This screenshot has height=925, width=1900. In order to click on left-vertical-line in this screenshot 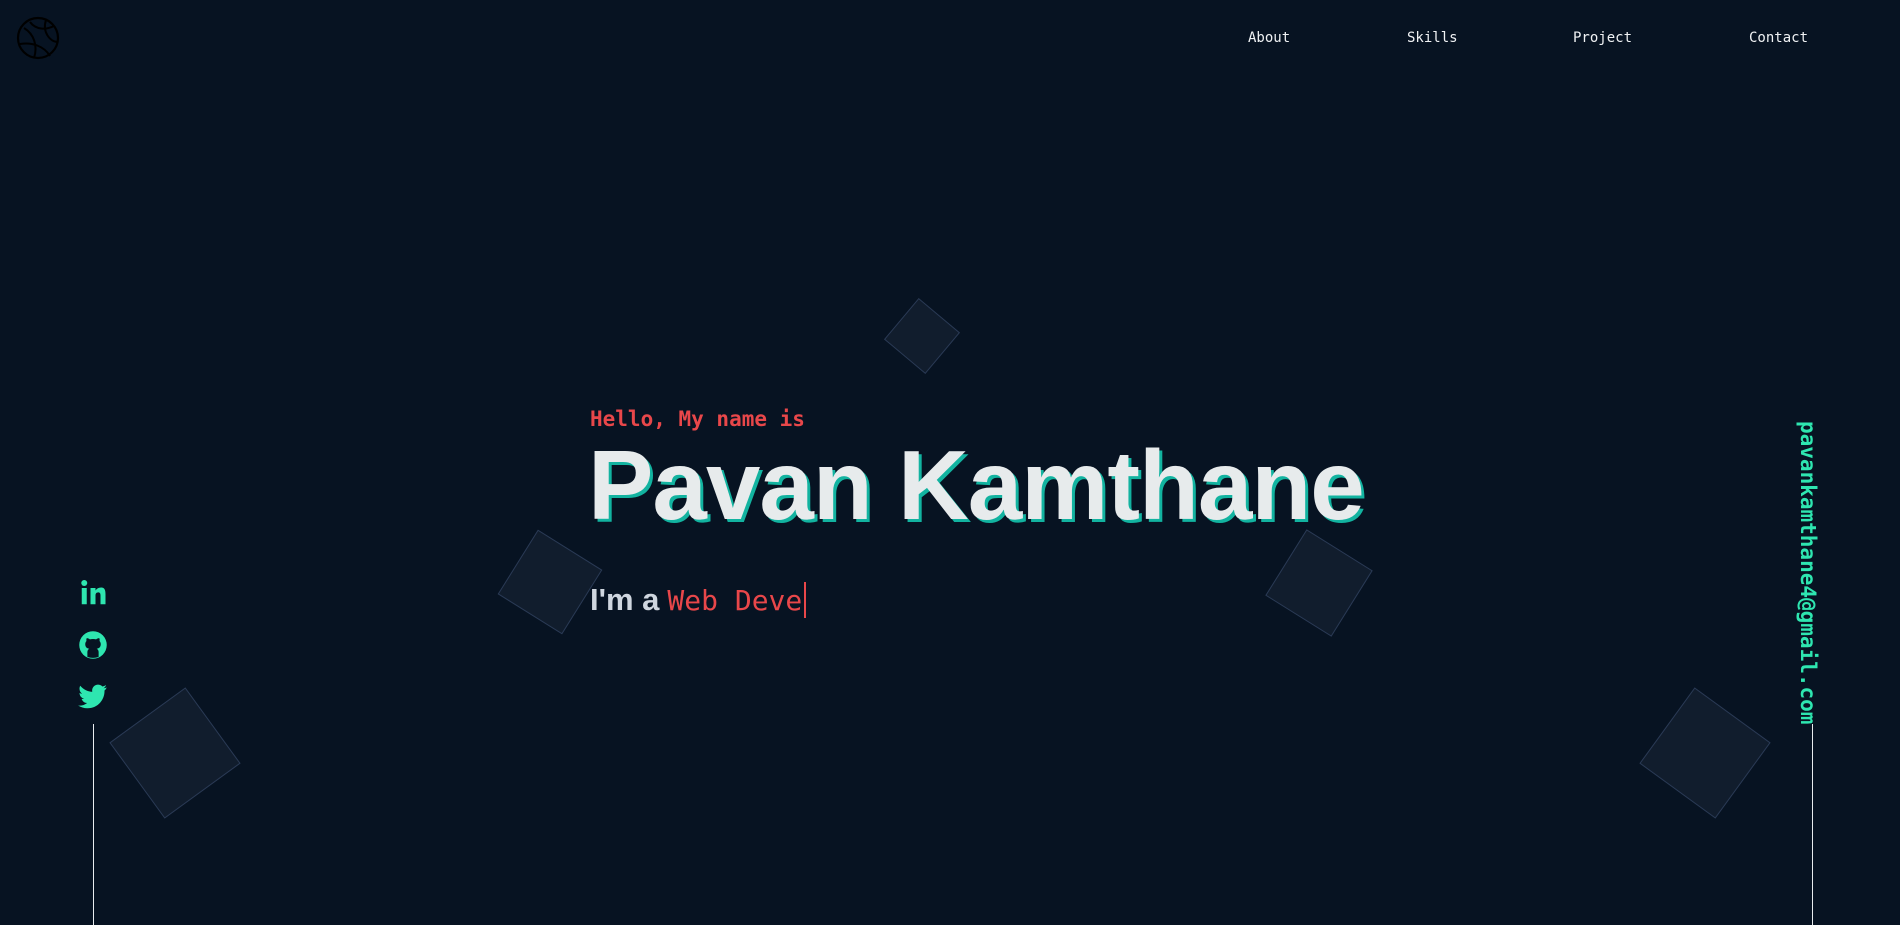, I will do `click(93, 824)`.